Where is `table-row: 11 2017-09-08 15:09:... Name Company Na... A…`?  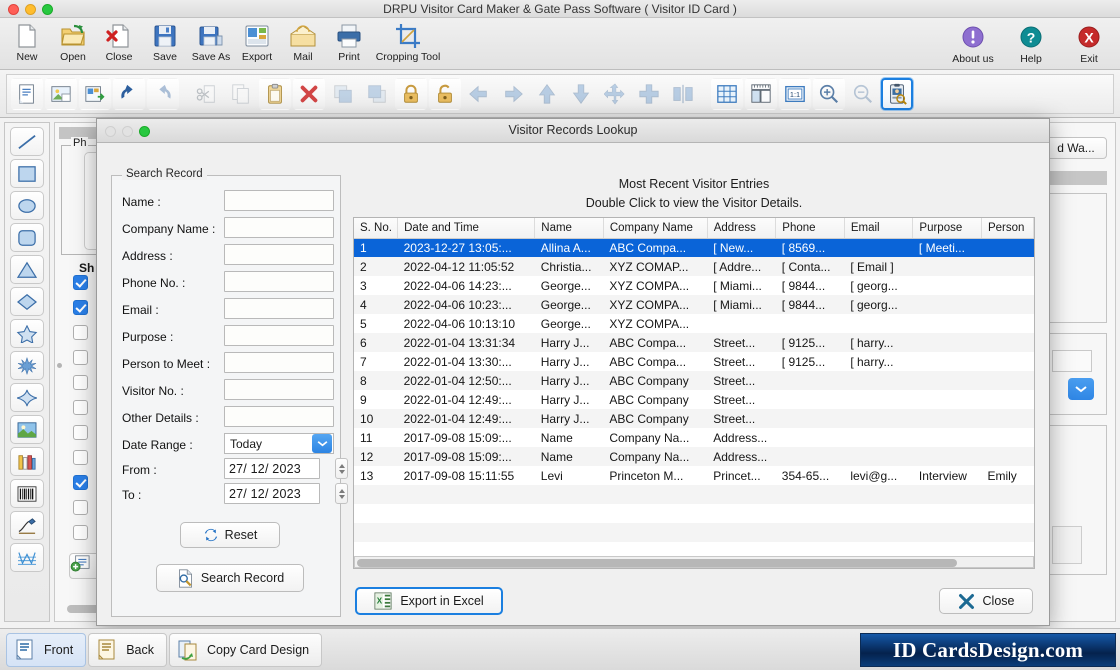 table-row: 11 2017-09-08 15:09:... Name Company Na... A… is located at coordinates (694, 437).